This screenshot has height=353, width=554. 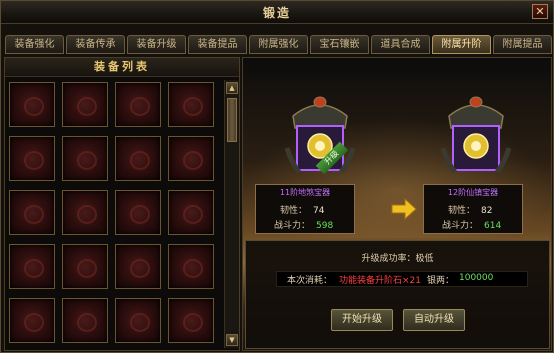 What do you see at coordinates (522, 44) in the screenshot?
I see `tab-attach-quality: 附属提品` at bounding box center [522, 44].